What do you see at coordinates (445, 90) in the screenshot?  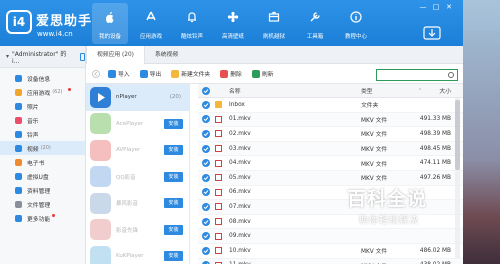 I see `column-size: 大小` at bounding box center [445, 90].